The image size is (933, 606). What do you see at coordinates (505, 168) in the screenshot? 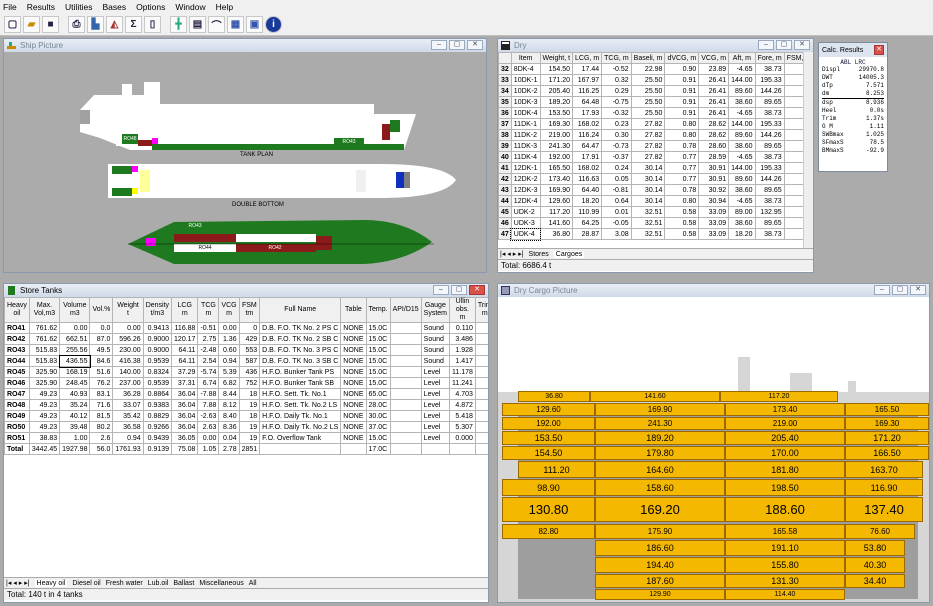
I see `row-number: 41` at bounding box center [505, 168].